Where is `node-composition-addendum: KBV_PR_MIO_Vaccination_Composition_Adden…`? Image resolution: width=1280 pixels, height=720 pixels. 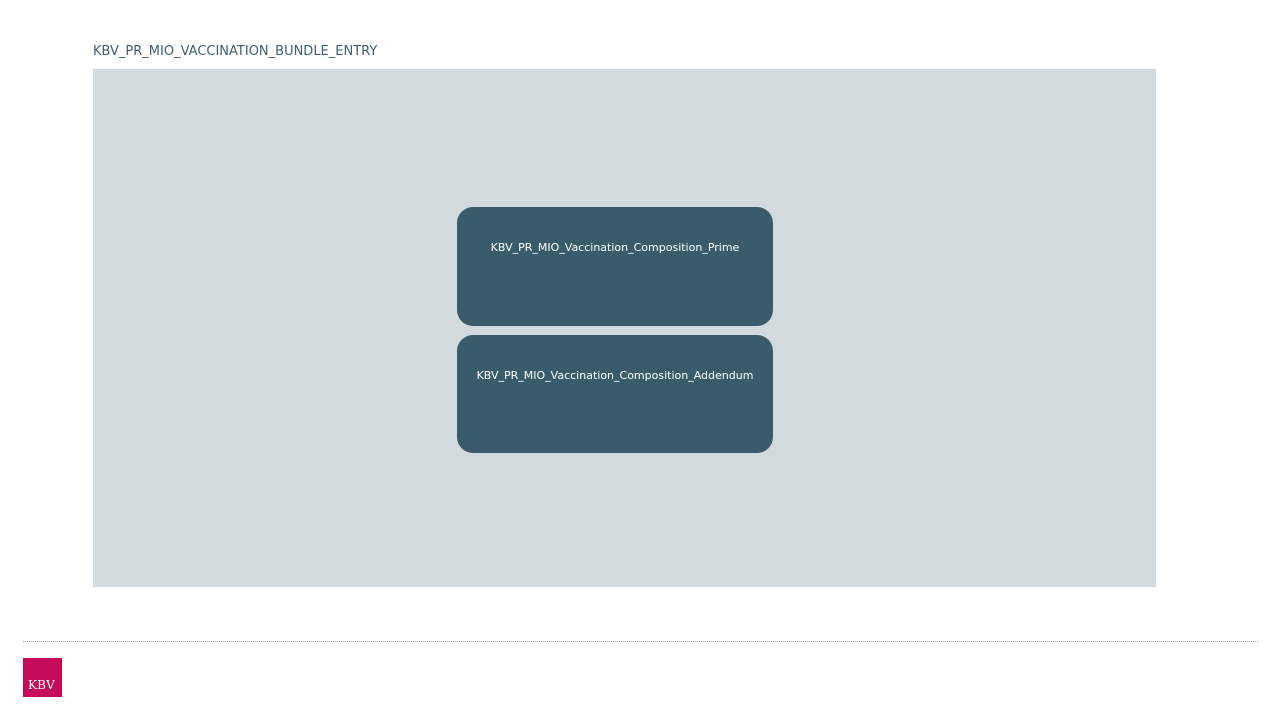 node-composition-addendum: KBV_PR_MIO_Vaccination_Composition_Adden… is located at coordinates (615, 394).